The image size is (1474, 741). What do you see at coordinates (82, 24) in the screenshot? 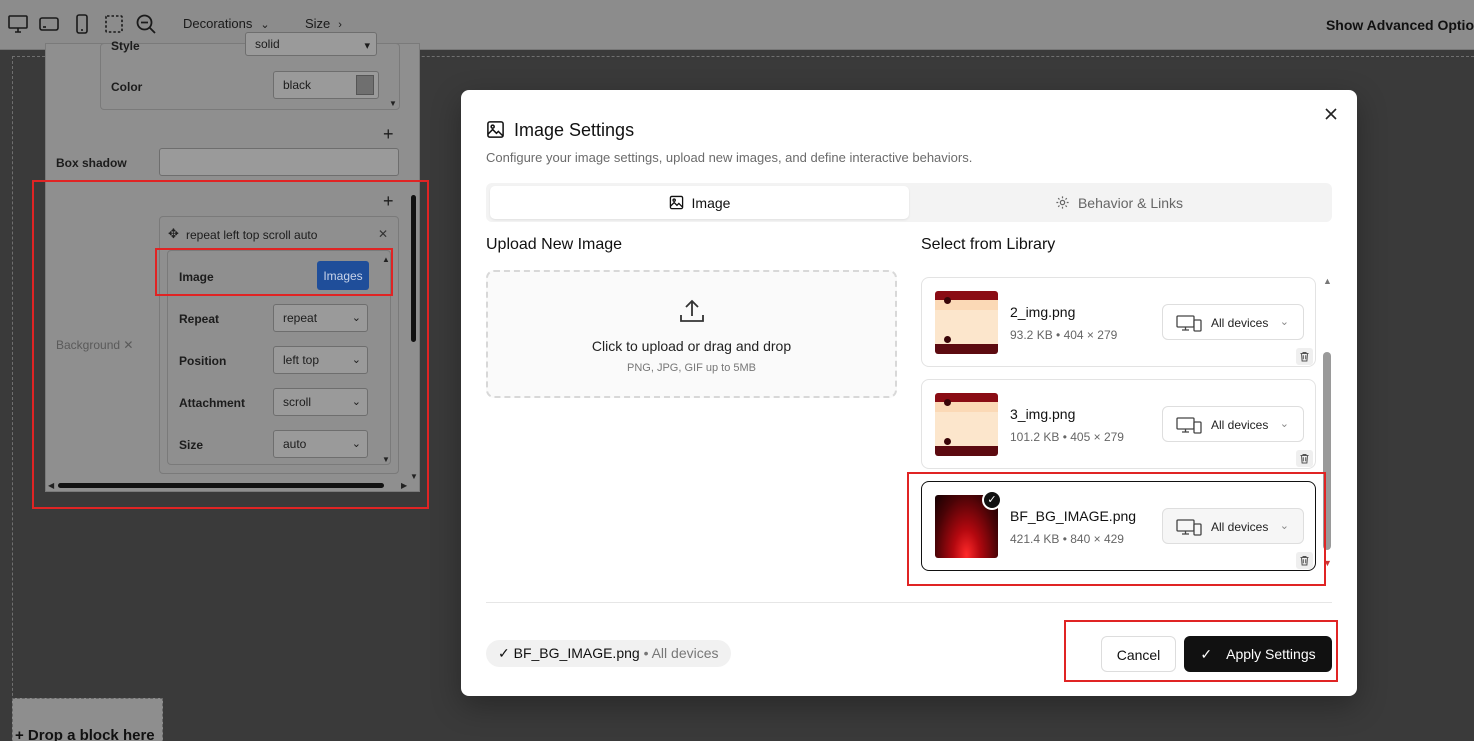
I see `mobile-view-icon` at bounding box center [82, 24].